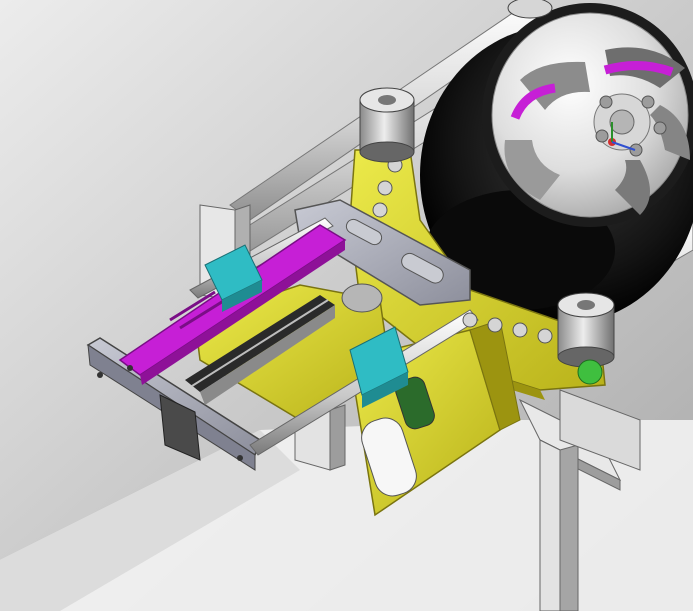 The width and height of the screenshot is (693, 611). Describe the element at coordinates (590, 372) in the screenshot. I see `pivot-icon` at that location.